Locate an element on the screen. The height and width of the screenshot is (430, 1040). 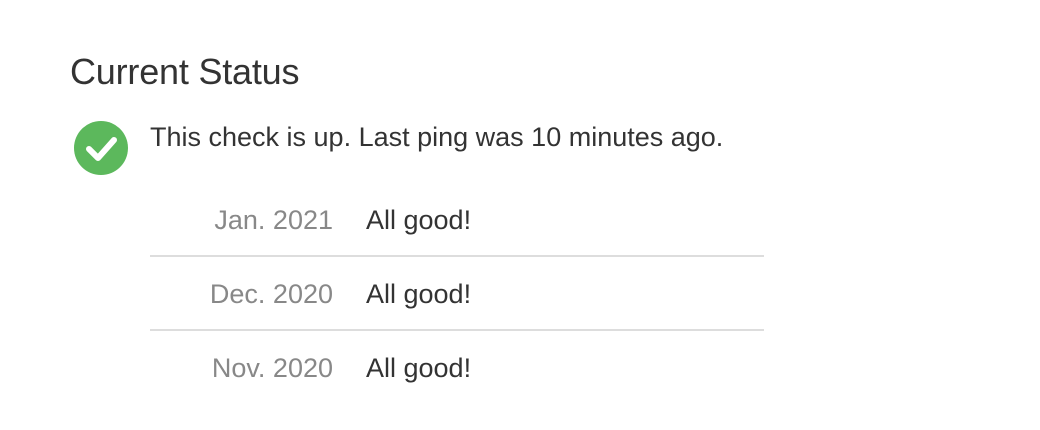
check-circle-icon is located at coordinates (101, 148).